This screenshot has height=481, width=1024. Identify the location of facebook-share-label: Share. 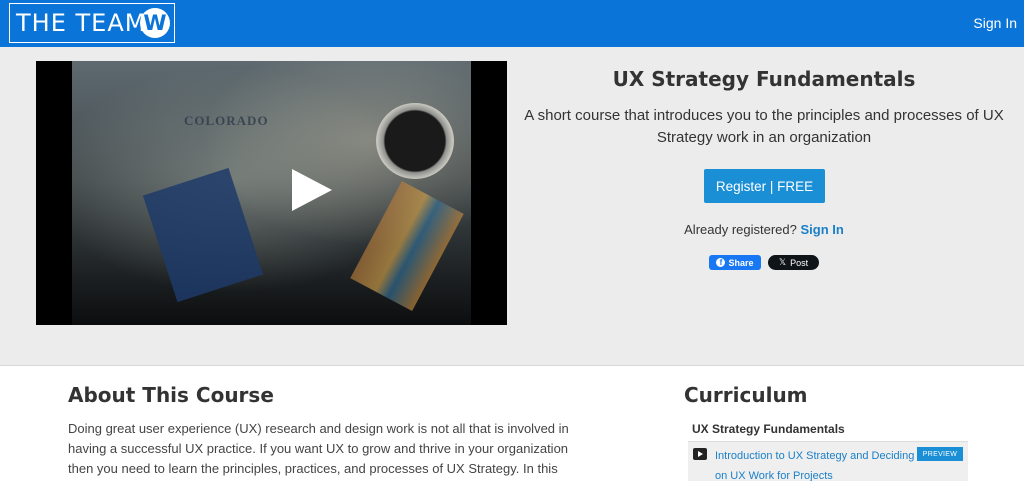
(741, 262).